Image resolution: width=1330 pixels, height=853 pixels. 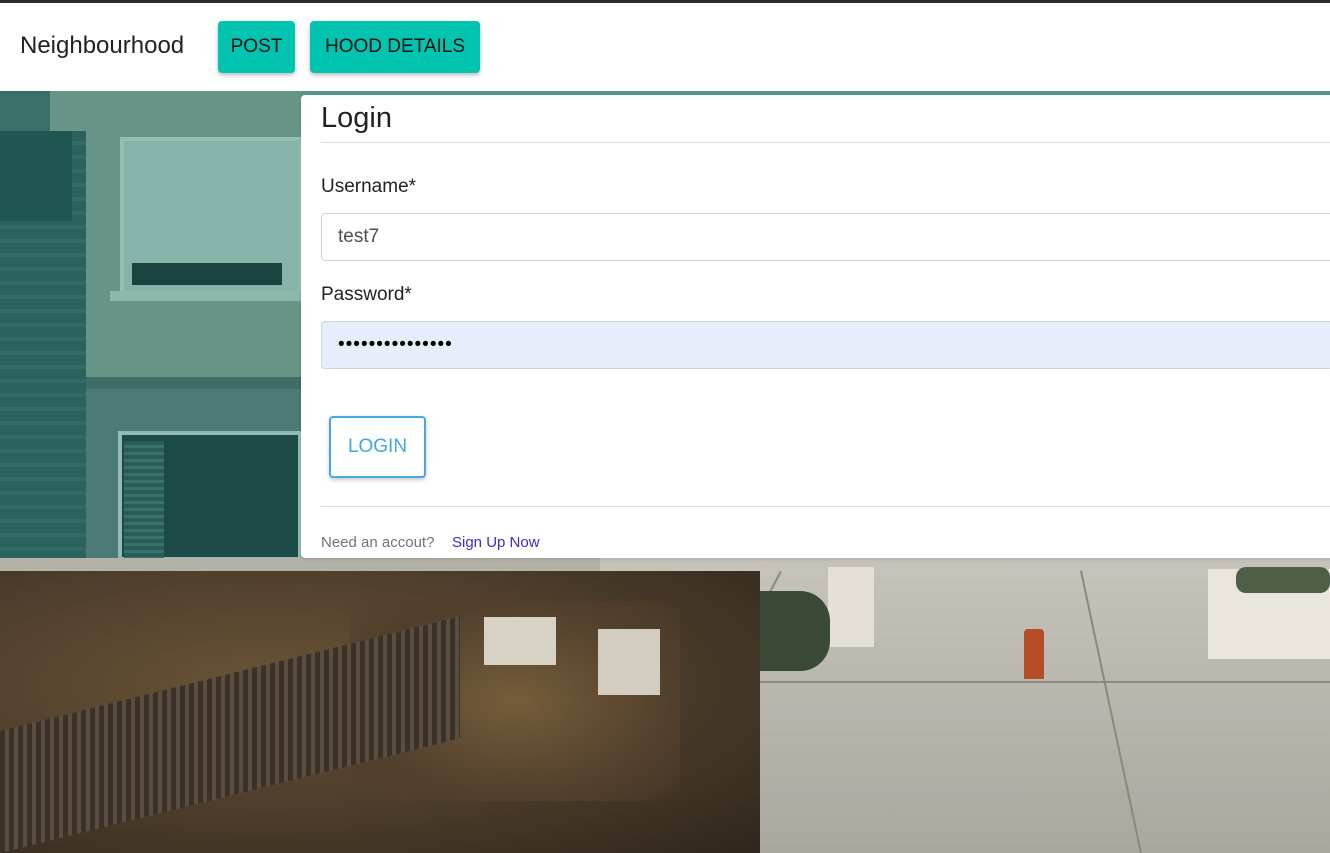 What do you see at coordinates (825, 237) in the screenshot?
I see `username-input` at bounding box center [825, 237].